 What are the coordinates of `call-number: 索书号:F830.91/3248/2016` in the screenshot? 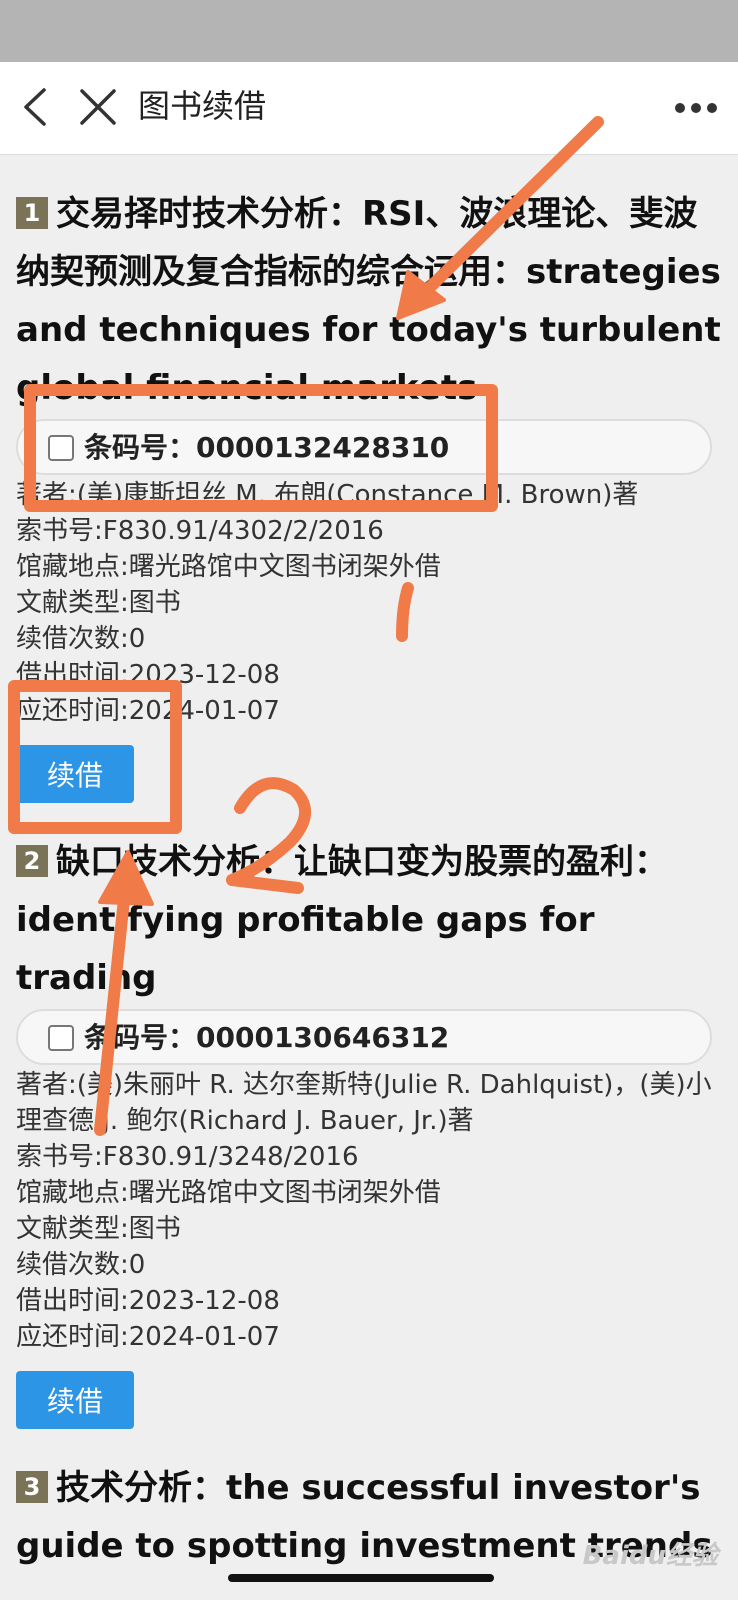 It's located at (187, 1157).